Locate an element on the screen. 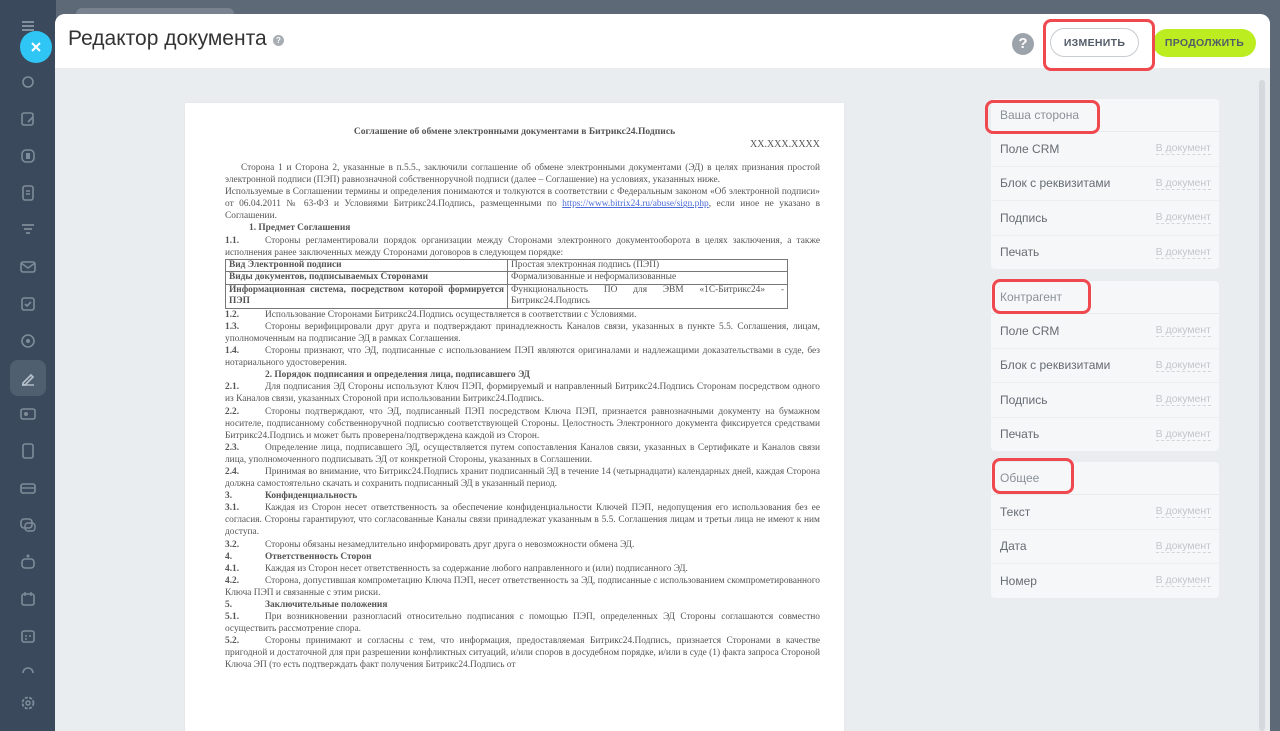  document-number: XX.XXX.XXXX is located at coordinates (785, 144).